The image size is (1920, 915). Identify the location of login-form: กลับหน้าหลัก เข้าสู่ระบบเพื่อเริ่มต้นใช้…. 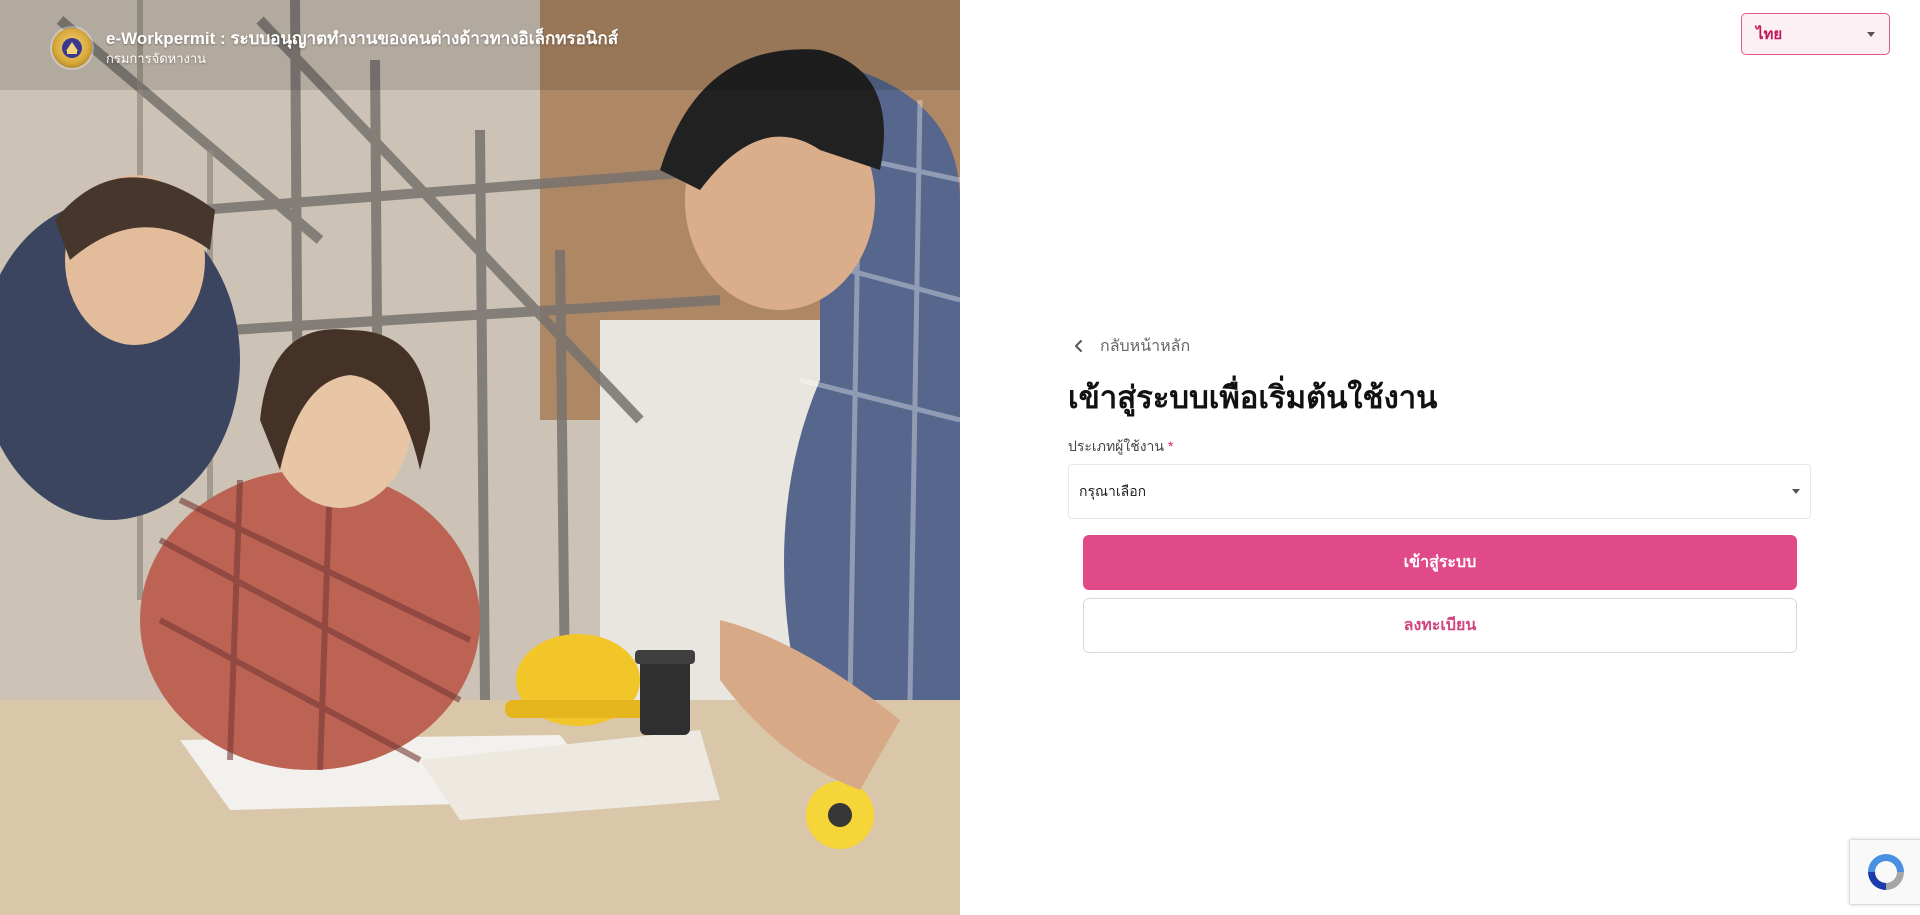
(1439, 493).